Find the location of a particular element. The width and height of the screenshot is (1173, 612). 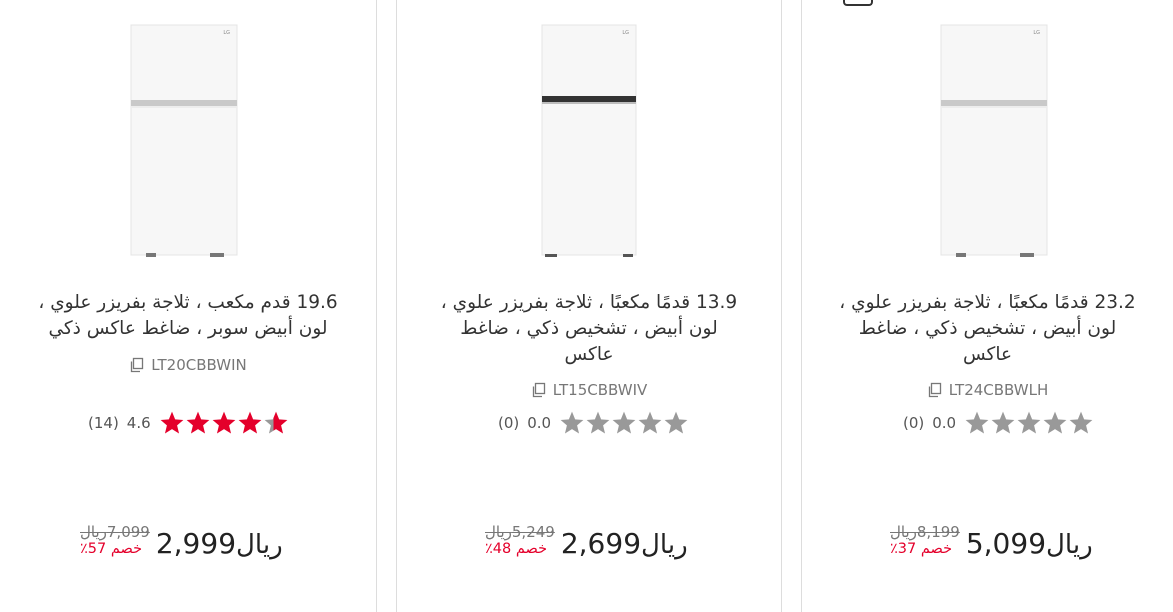

sku-text: LT20CBBWIN is located at coordinates (199, 365).